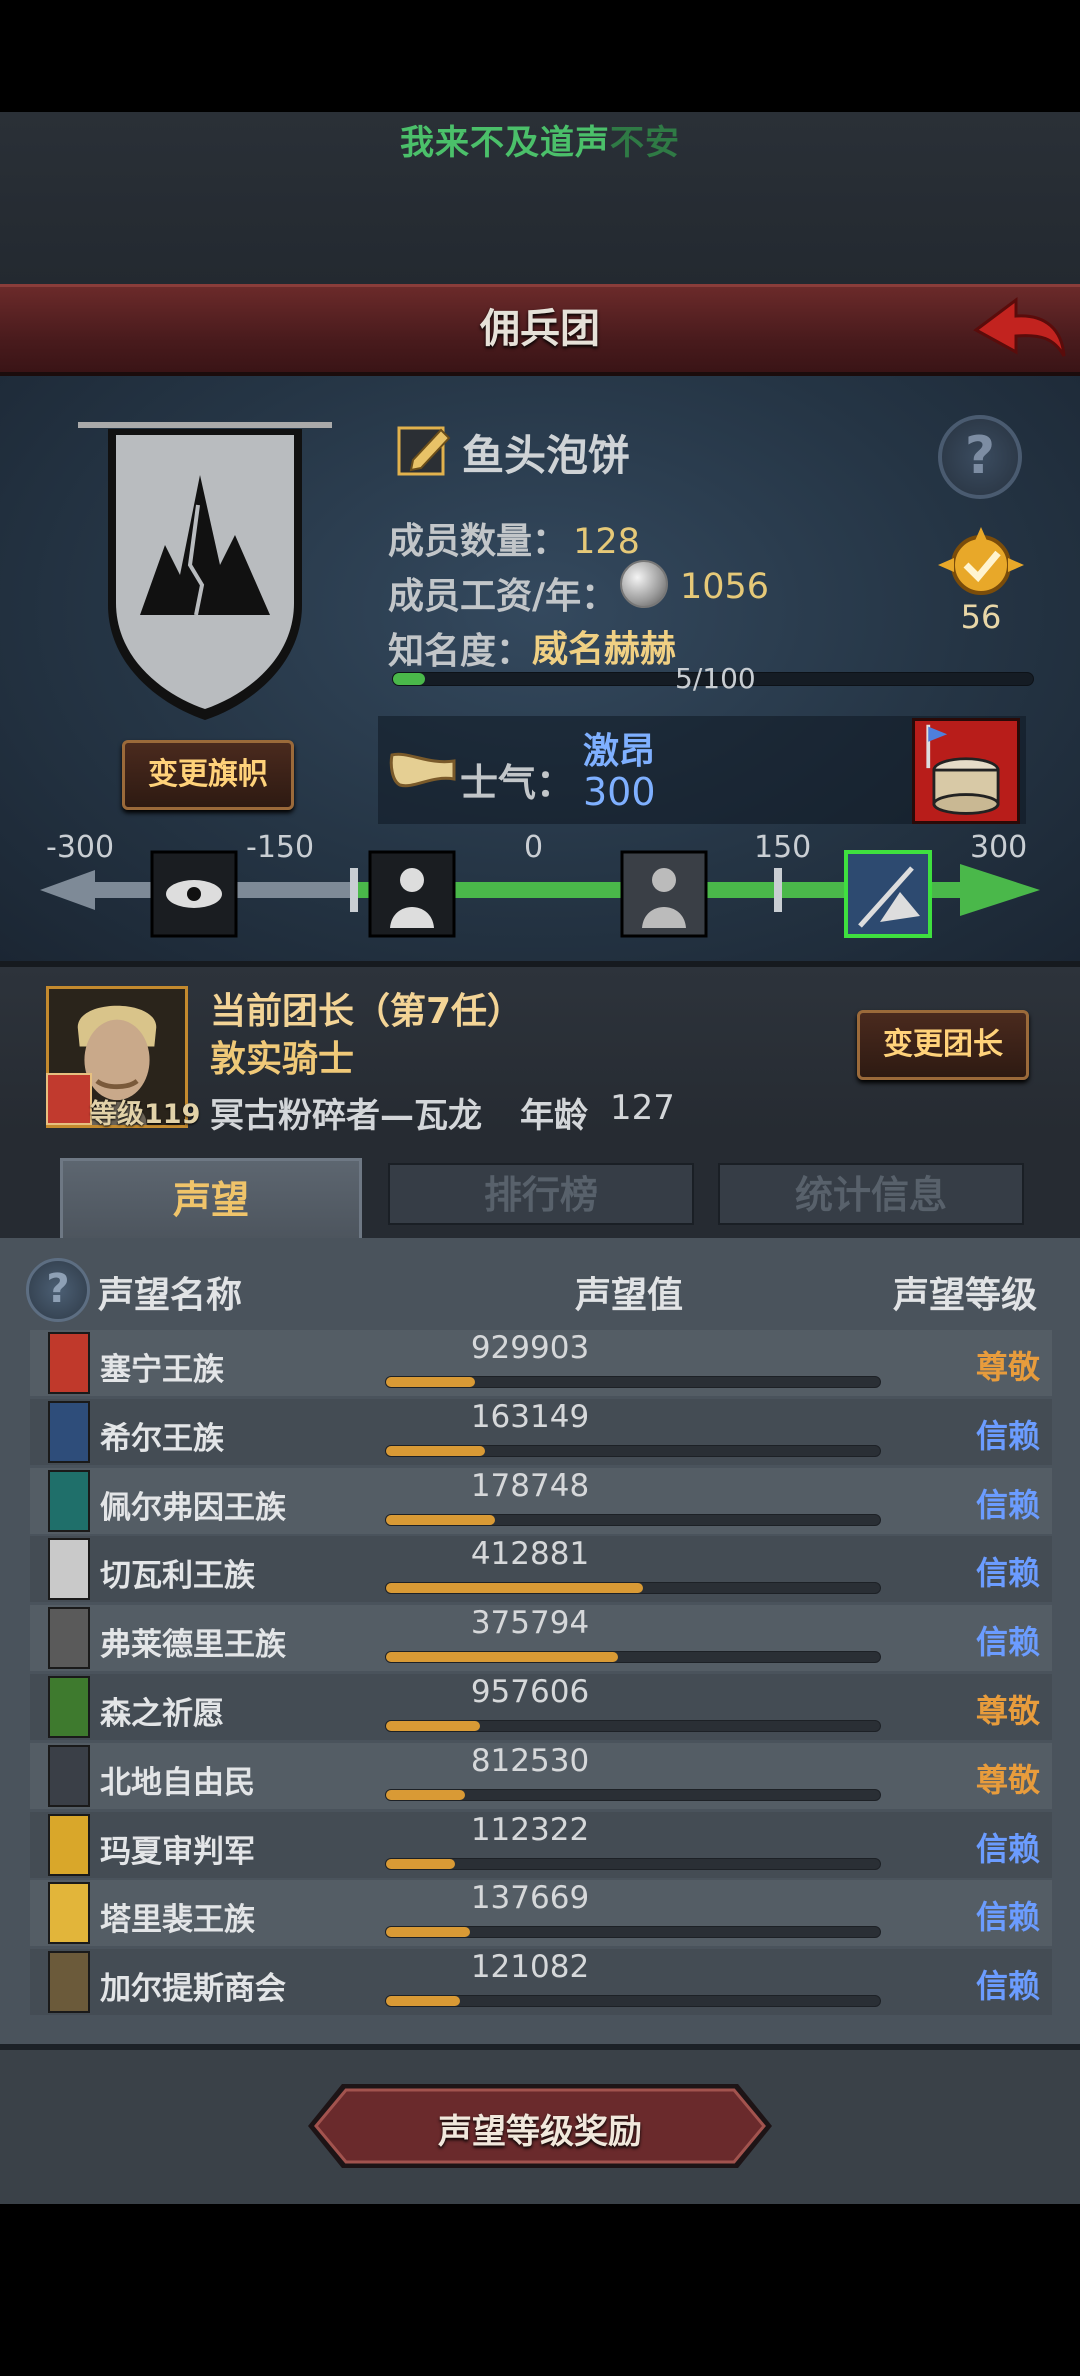  Describe the element at coordinates (530, 1623) in the screenshot. I see `faction-reputation-value: 375794` at that location.